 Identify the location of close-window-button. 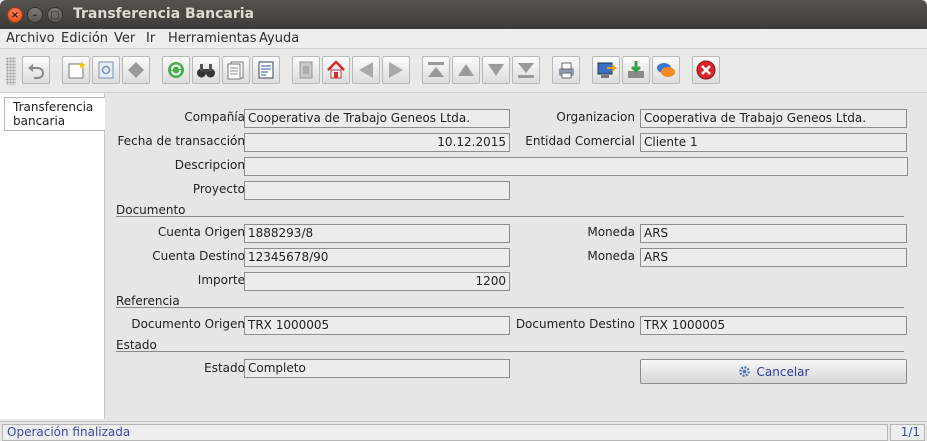
(706, 70).